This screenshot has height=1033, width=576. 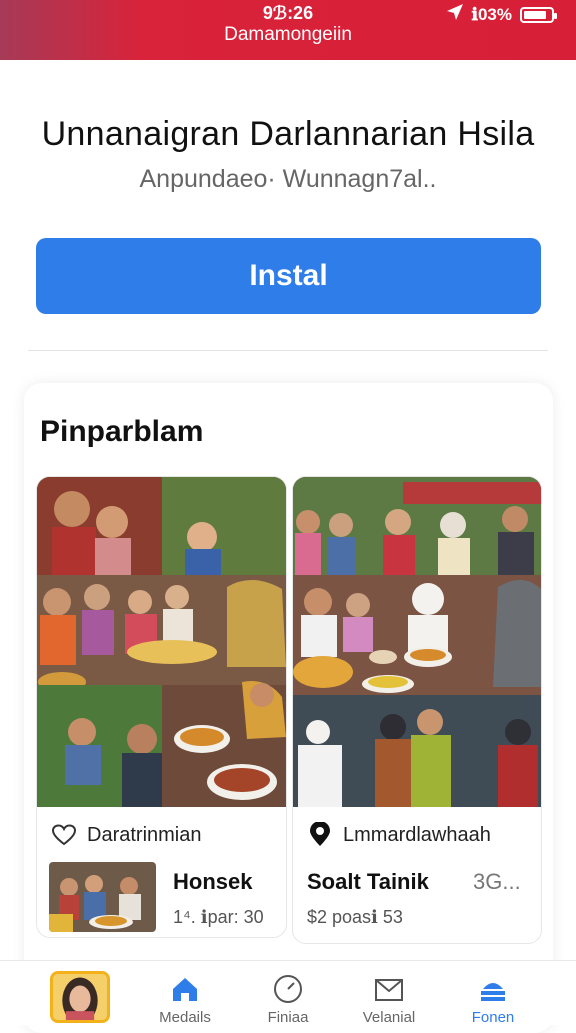 I want to click on tab-label: Medails, so click(x=185, y=1017).